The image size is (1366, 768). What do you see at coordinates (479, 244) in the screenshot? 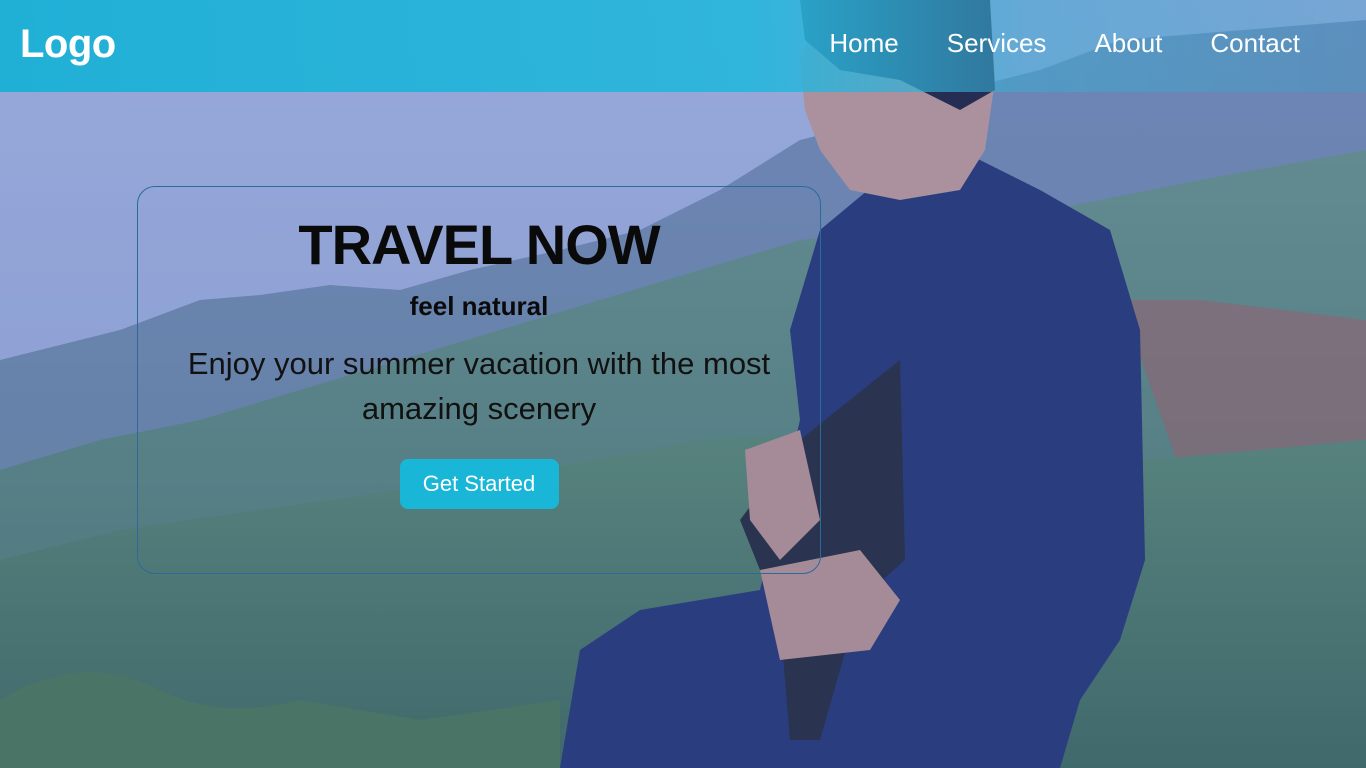
I see `hero-title: TRAVEL NOW` at bounding box center [479, 244].